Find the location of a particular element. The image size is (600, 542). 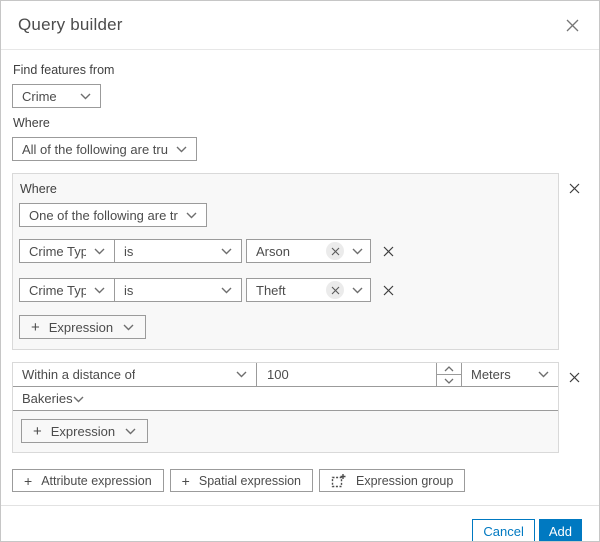

distance-field-wrap is located at coordinates (346, 374).